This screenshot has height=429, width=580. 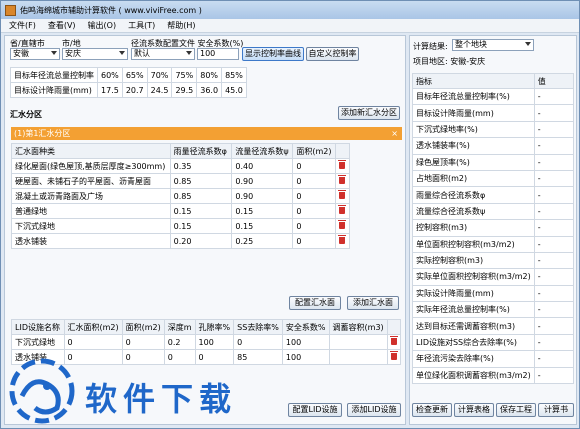 I want to click on rain-coef: 0.20, so click(x=201, y=241).